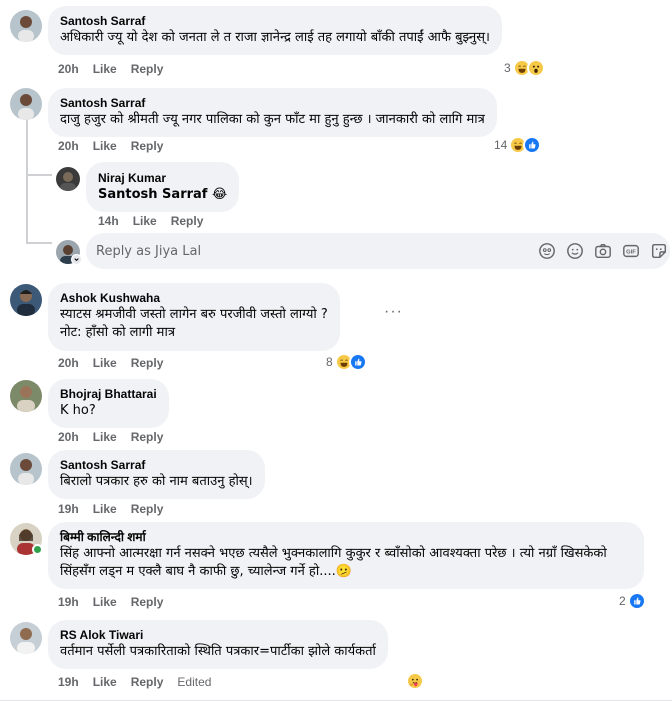 This screenshot has width=672, height=705. I want to click on comment-text: Santosh Sarraf 😂, so click(163, 194).